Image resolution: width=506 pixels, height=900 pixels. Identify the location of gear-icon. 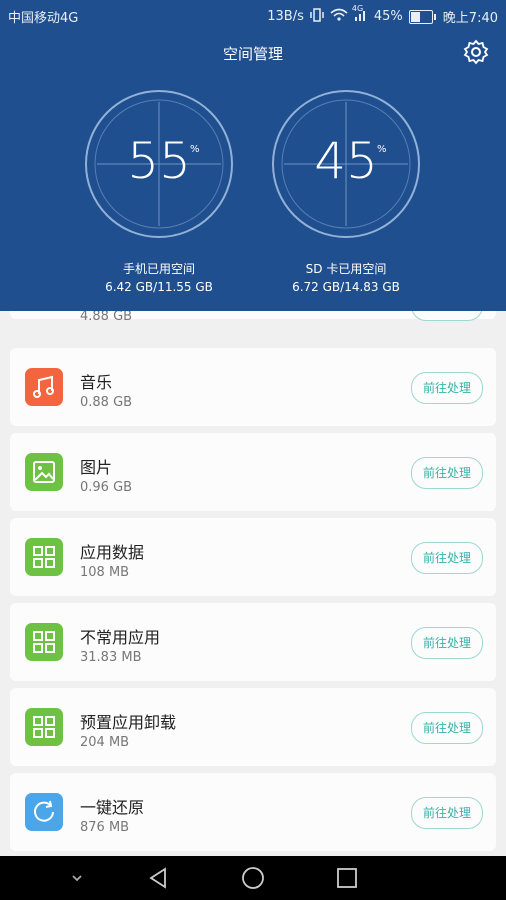
(476, 52).